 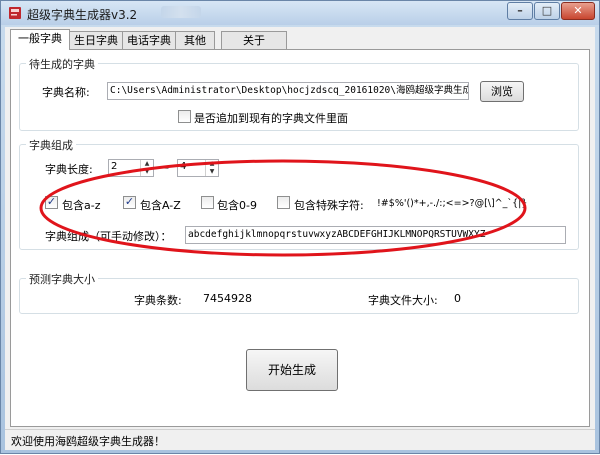 I want to click on close-icon: ✕, so click(x=578, y=10).